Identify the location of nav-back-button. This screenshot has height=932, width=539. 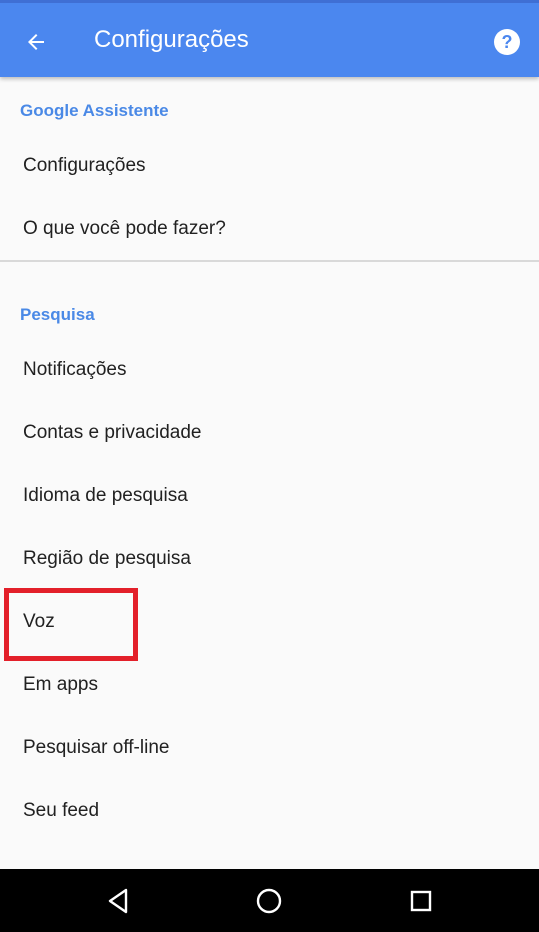
(118, 900).